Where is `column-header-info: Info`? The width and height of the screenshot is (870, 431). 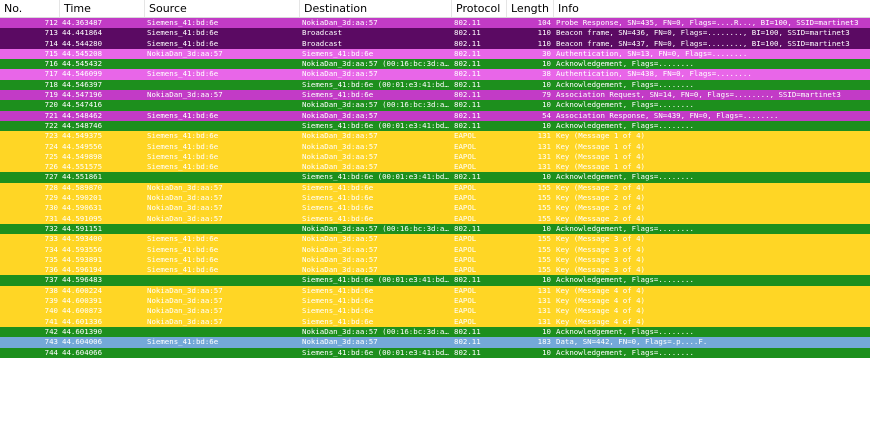 column-header-info: Info is located at coordinates (712, 8).